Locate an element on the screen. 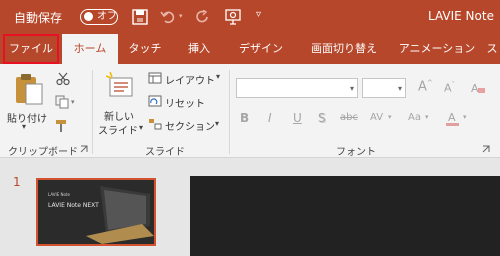  autosave-state: オフ is located at coordinates (107, 16).